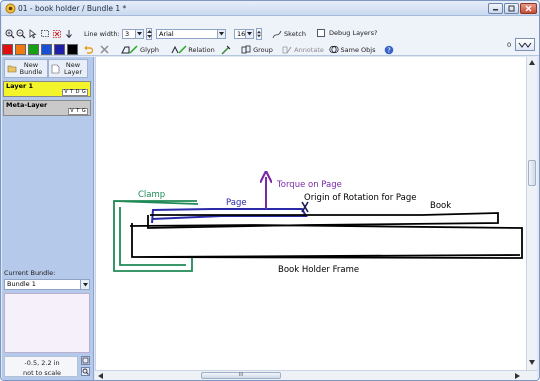 This screenshot has height=381, width=540. Describe the element at coordinates (10, 34) in the screenshot. I see `zoom-in-button` at that location.